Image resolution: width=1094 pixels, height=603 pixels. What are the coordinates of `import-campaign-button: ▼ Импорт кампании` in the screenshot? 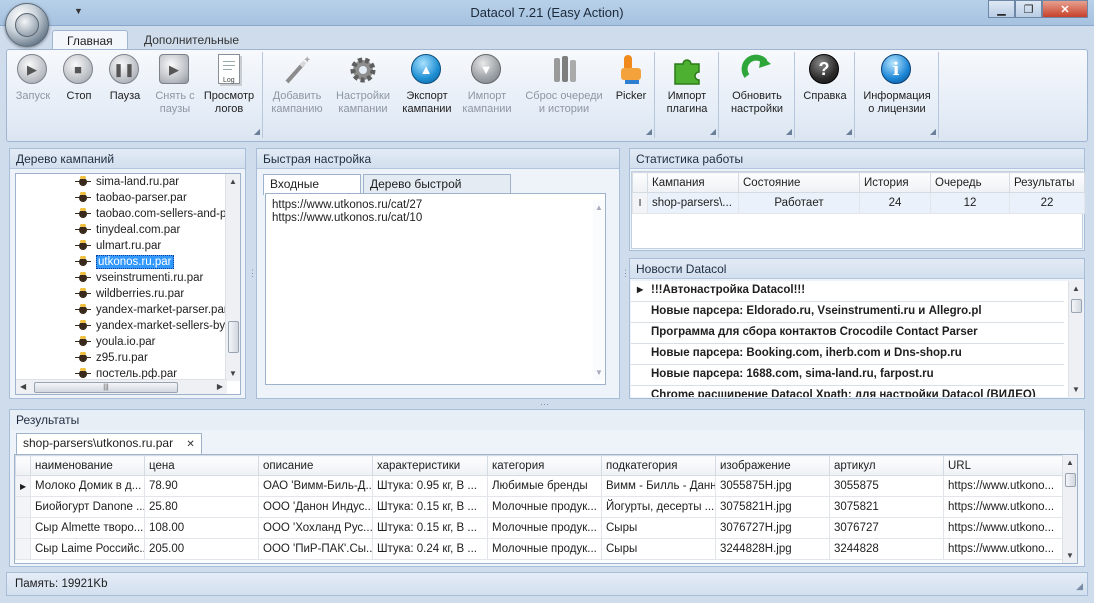 It's located at (487, 83).